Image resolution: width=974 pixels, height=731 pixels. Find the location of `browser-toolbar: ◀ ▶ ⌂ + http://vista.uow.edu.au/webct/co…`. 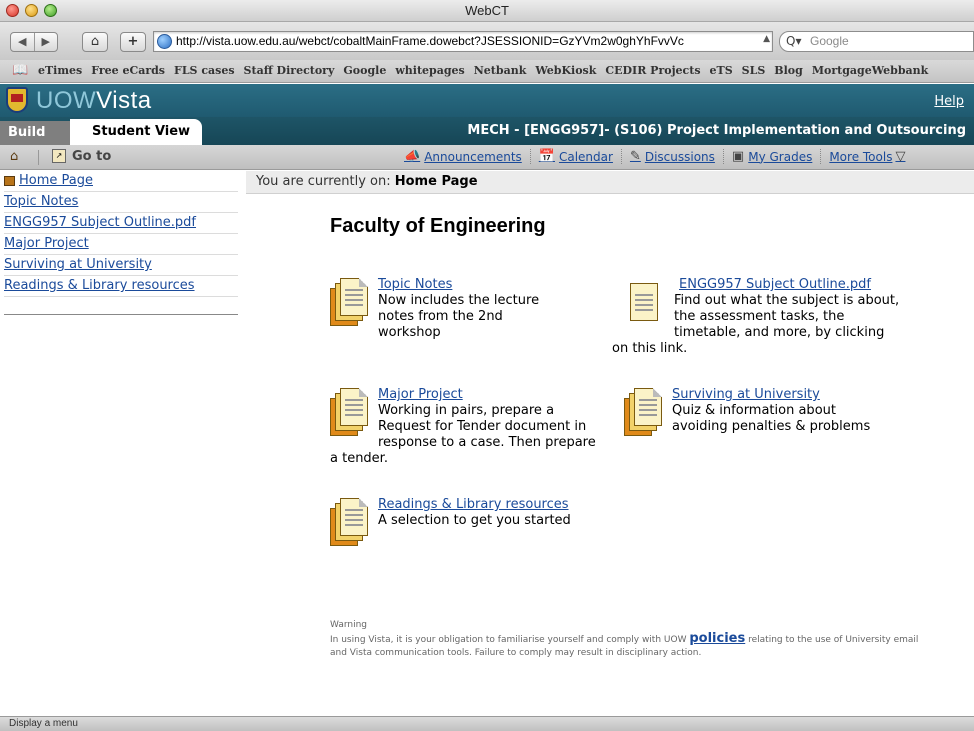

browser-toolbar: ◀ ▶ ⌂ + http://vista.uow.edu.au/webct/co… is located at coordinates (487, 41).